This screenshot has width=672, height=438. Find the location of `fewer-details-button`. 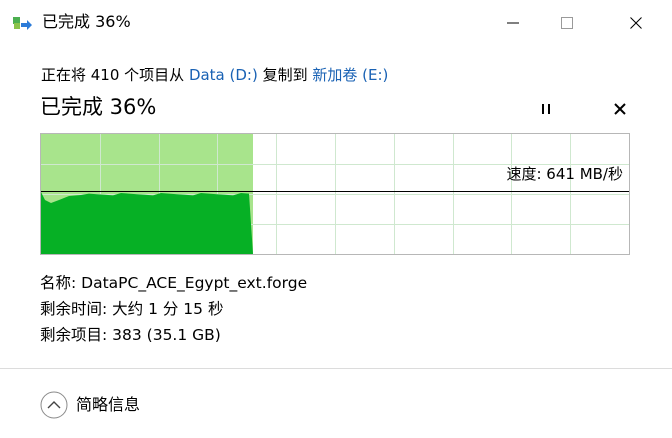

fewer-details-button is located at coordinates (54, 405).